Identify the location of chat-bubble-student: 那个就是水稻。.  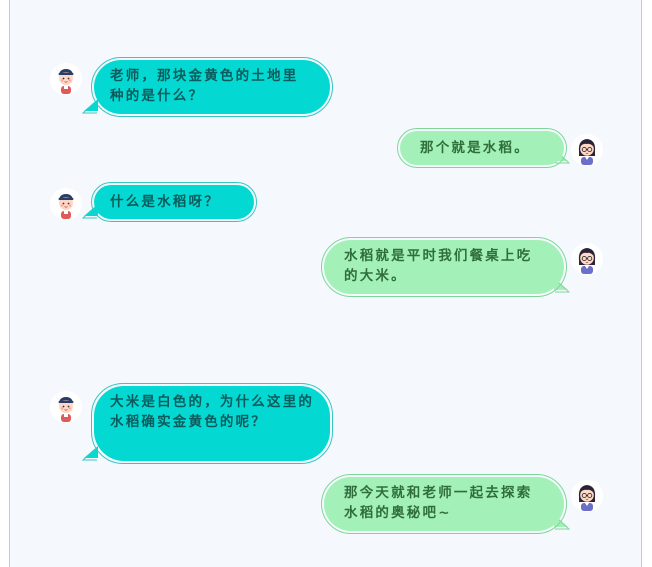
(482, 148).